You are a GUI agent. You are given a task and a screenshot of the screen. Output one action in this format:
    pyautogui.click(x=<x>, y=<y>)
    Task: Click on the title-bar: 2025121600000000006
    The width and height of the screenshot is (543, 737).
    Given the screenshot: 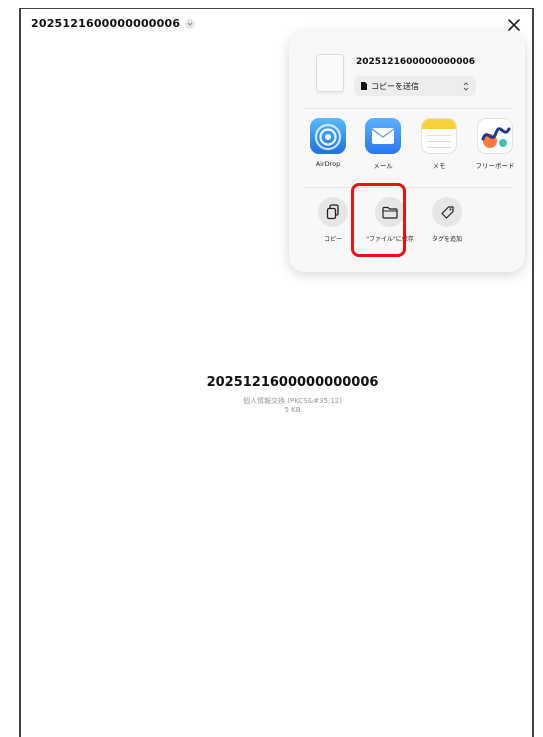 What is the action you would take?
    pyautogui.click(x=113, y=23)
    